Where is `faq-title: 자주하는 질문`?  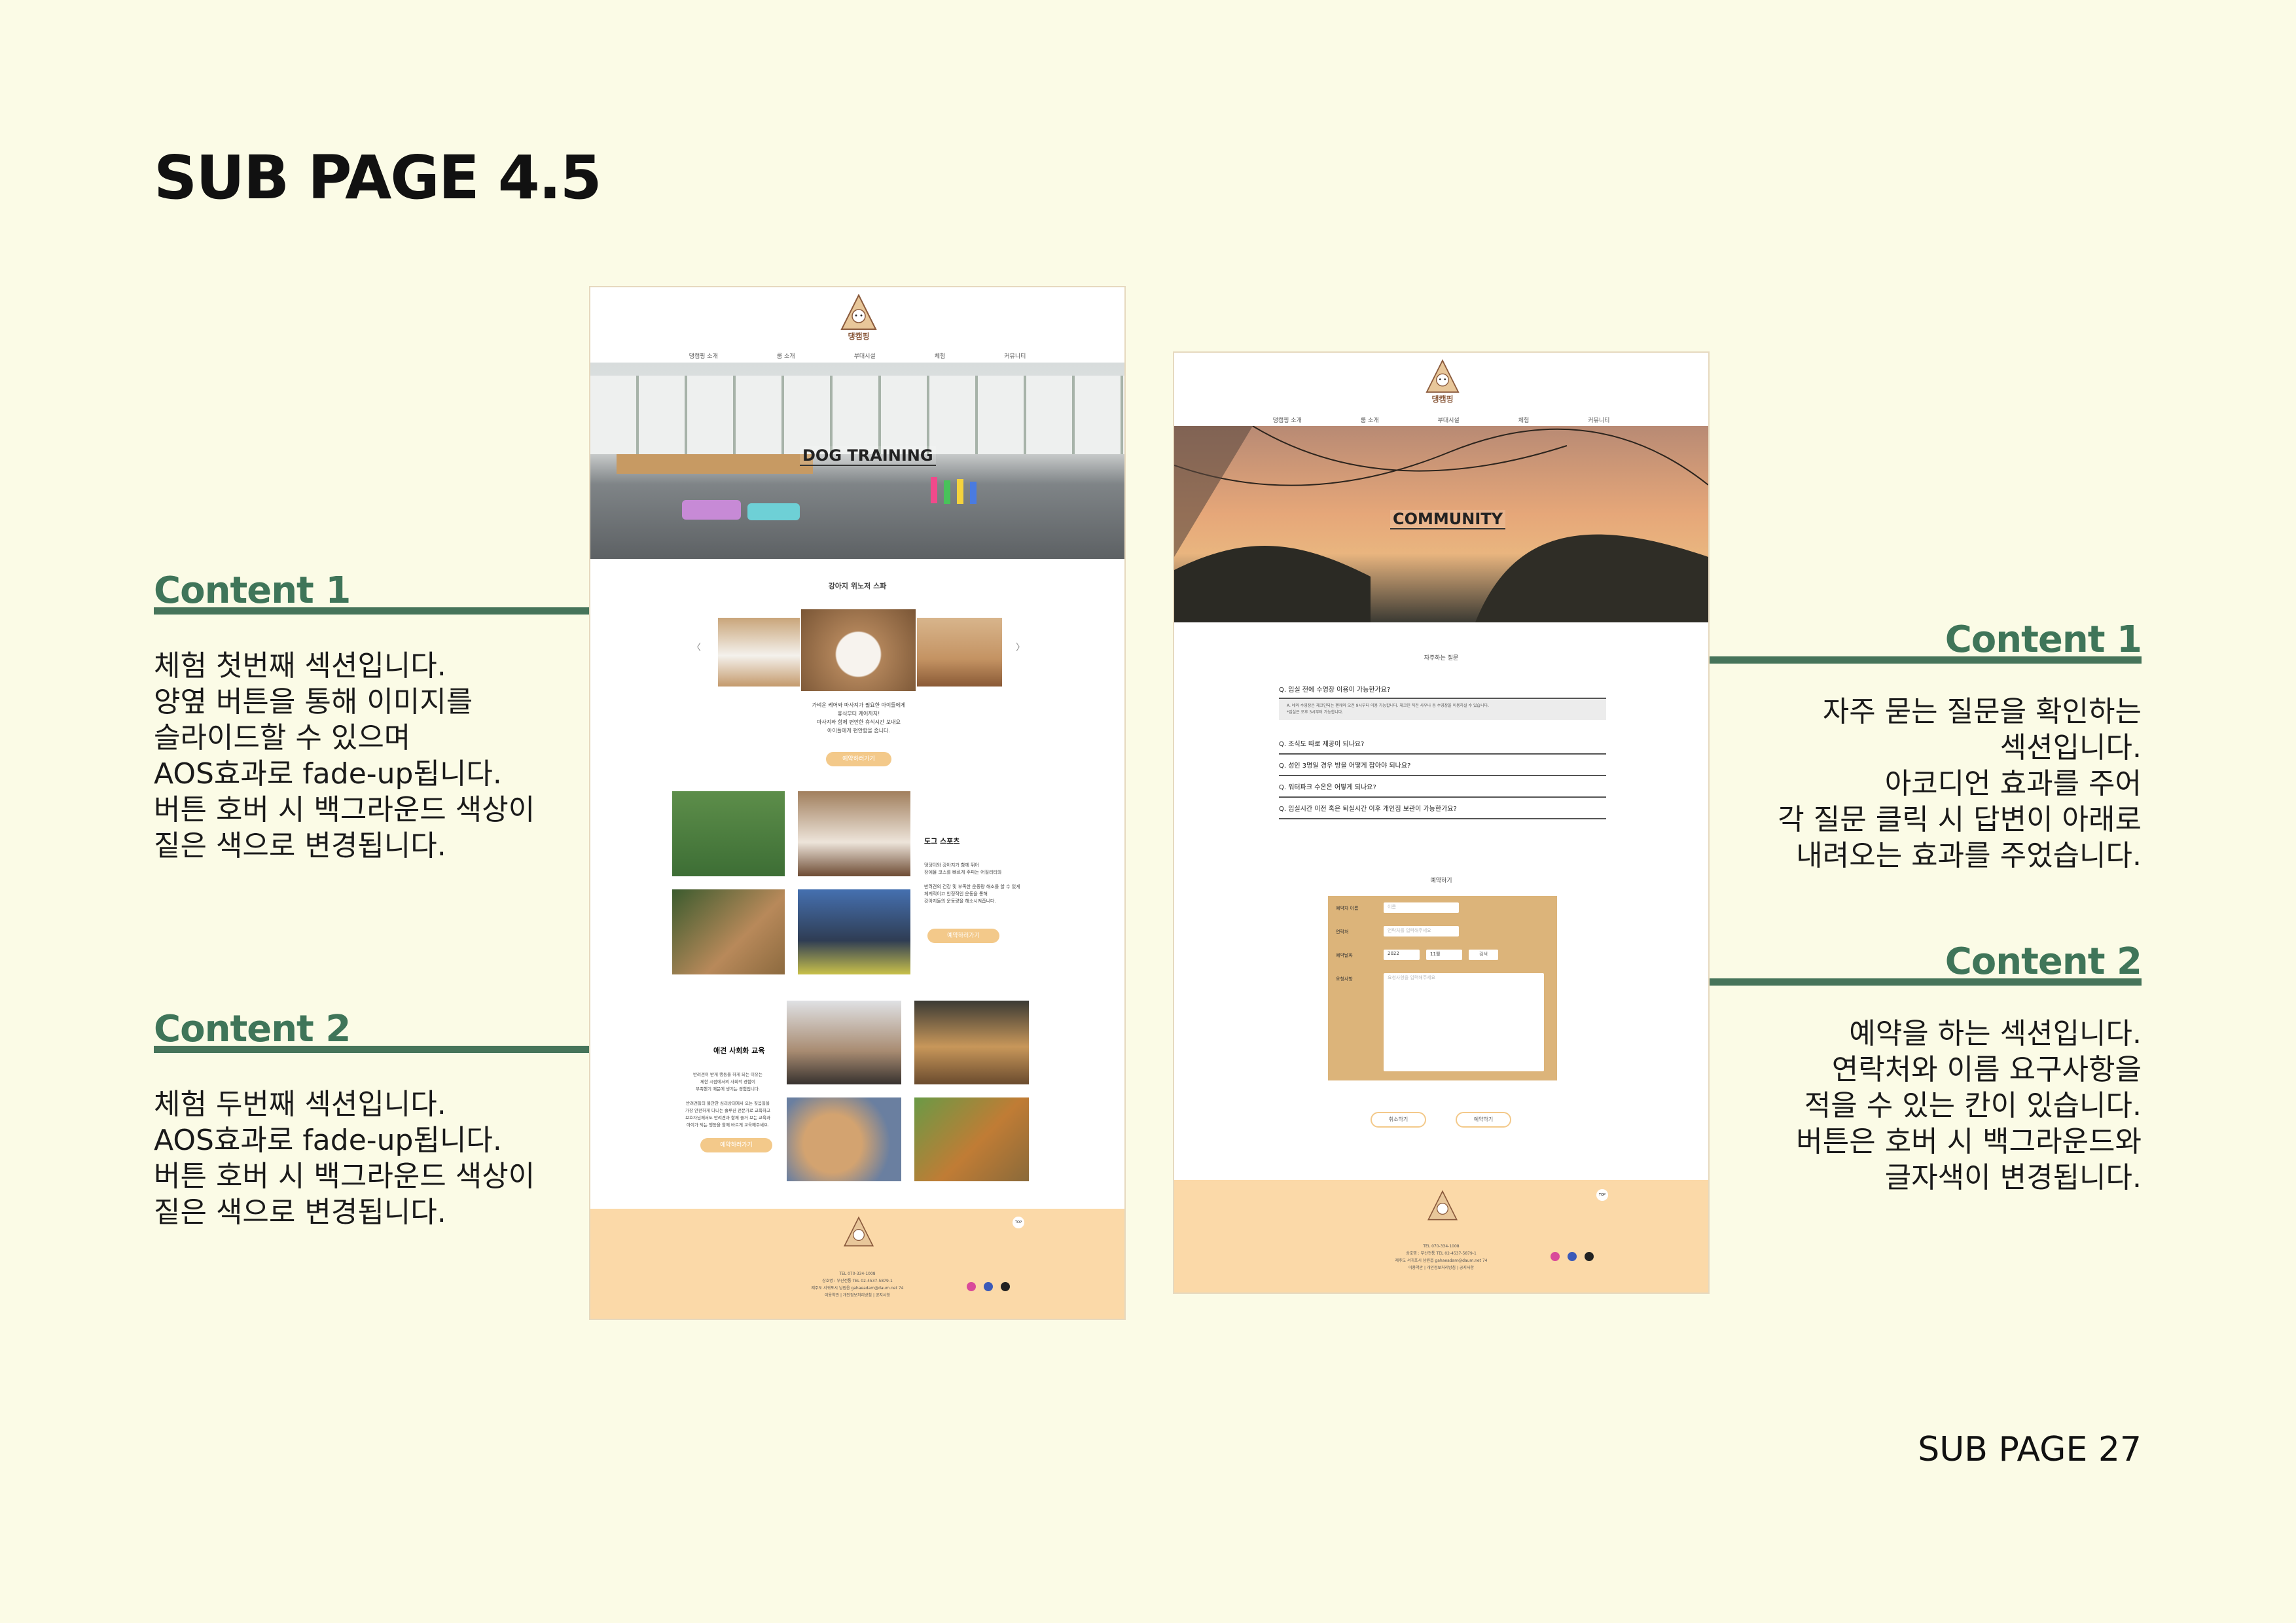 faq-title: 자주하는 질문 is located at coordinates (1441, 658).